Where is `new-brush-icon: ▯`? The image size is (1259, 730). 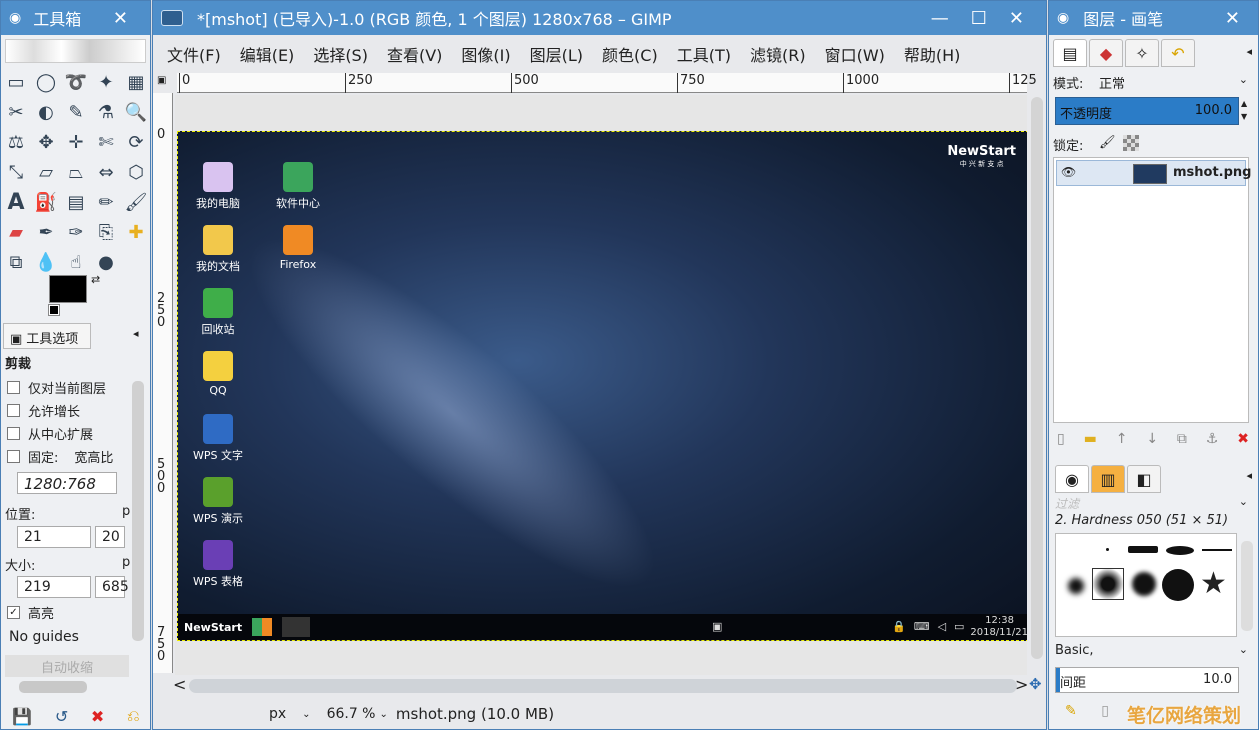 new-brush-icon: ▯ is located at coordinates (1105, 711).